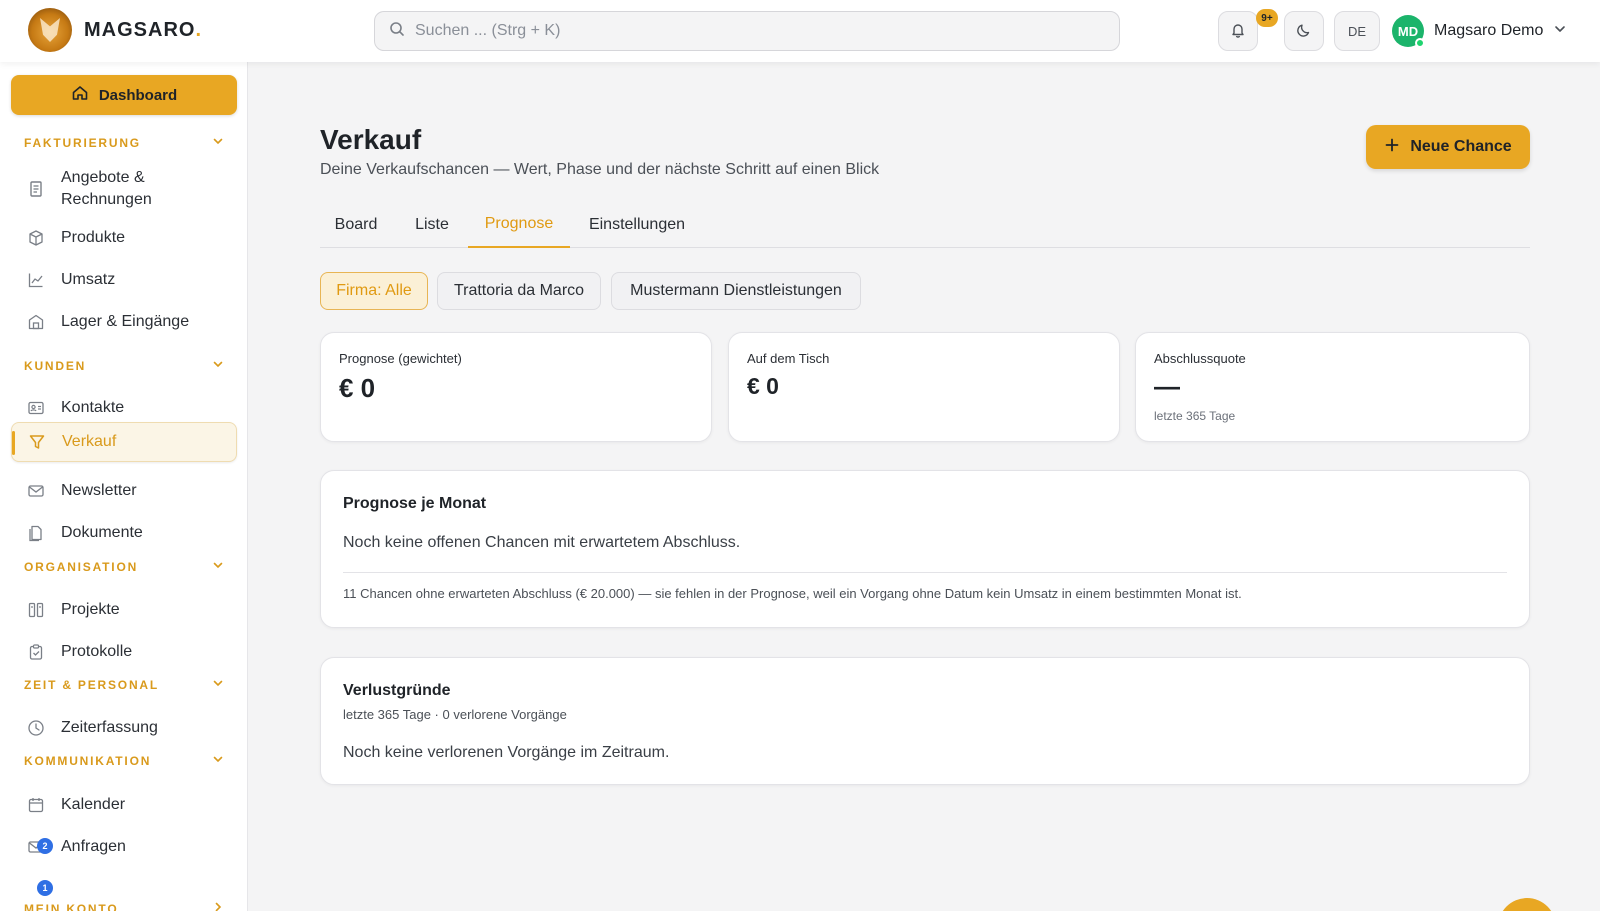 The width and height of the screenshot is (1600, 911). What do you see at coordinates (1392, 147) in the screenshot?
I see `plus-icon` at bounding box center [1392, 147].